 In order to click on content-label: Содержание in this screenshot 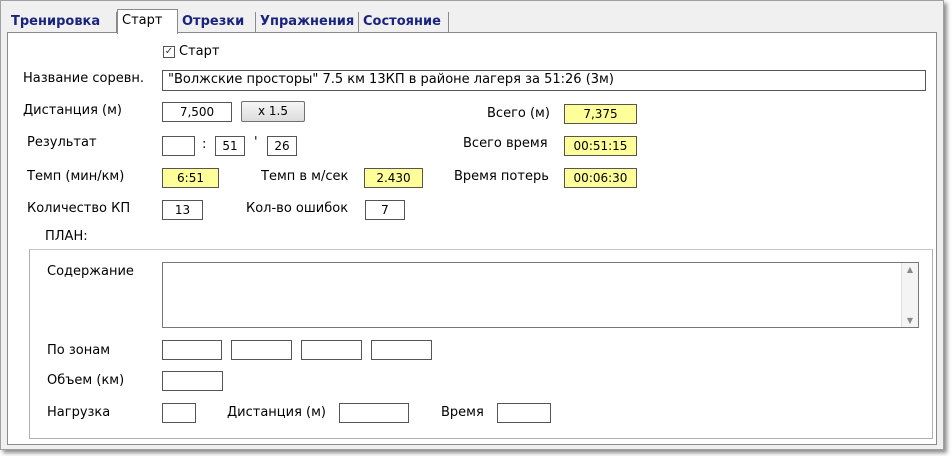, I will do `click(90, 271)`.